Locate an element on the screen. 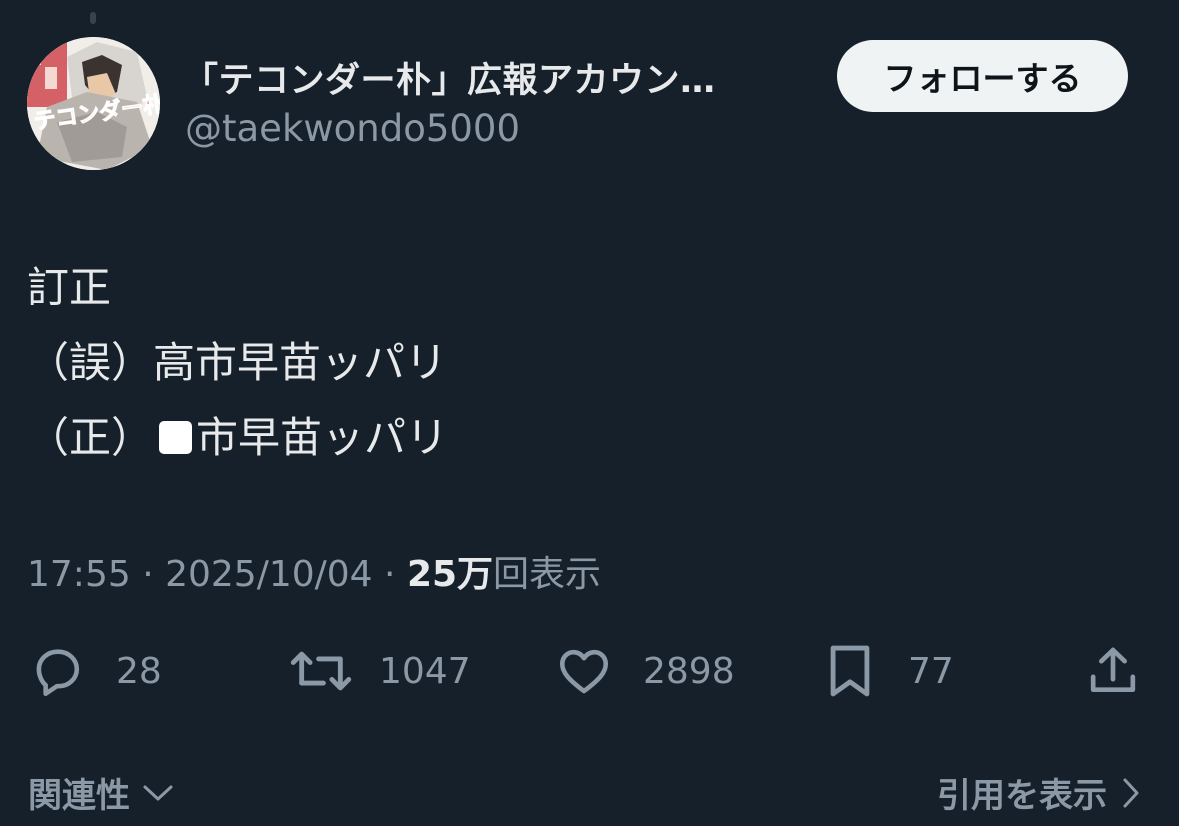 This screenshot has height=826, width=1179. like-button: 2898 is located at coordinates (645, 671).